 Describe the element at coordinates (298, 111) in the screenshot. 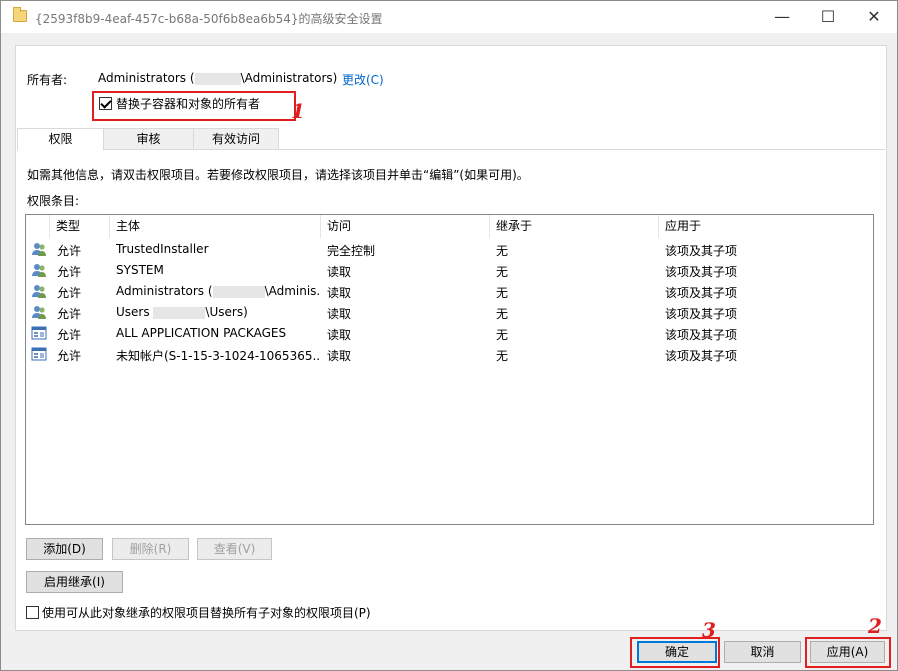

I see `annotation-number-1: 1` at that location.